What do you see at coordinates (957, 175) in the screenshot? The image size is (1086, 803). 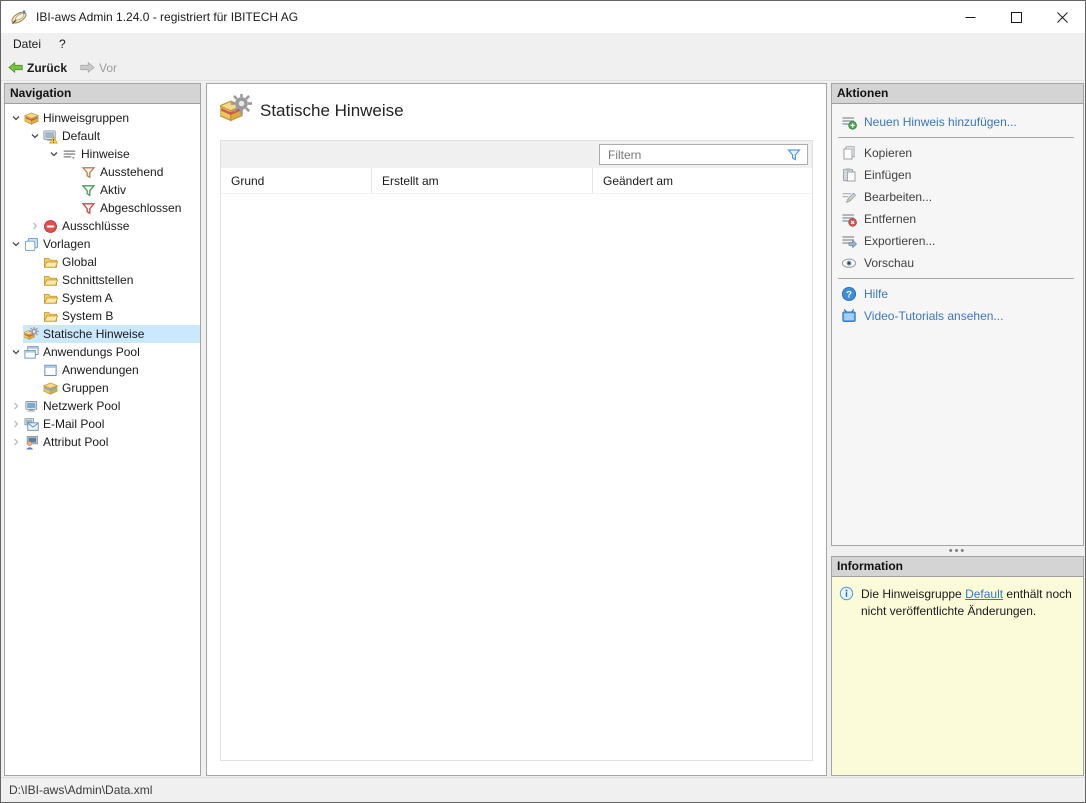 I see `action-einfugen: Einfügen` at bounding box center [957, 175].